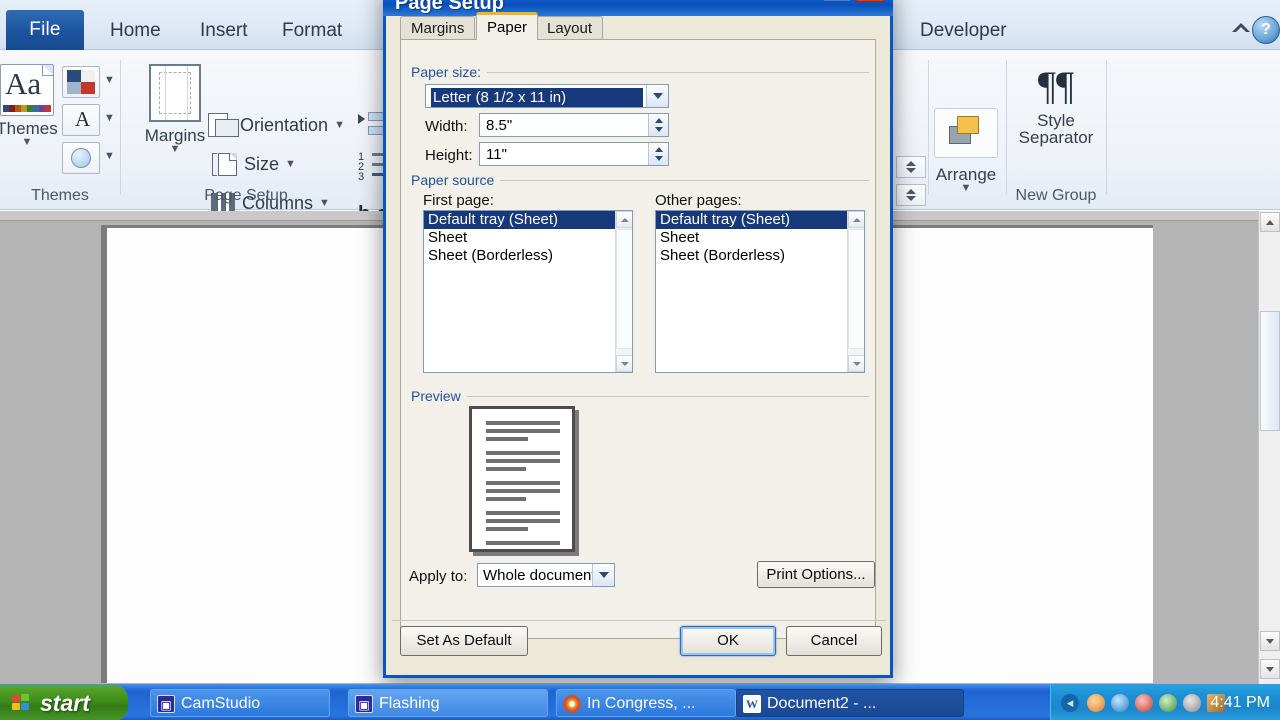  I want to click on theme-fonts-button: A, so click(81, 120).